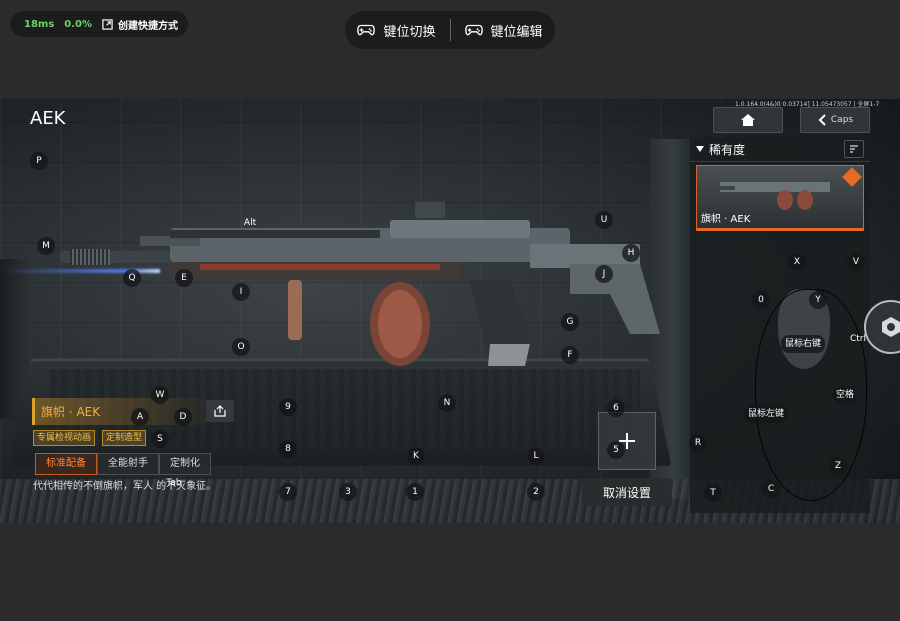  I want to click on shortcut-icon, so click(107, 24).